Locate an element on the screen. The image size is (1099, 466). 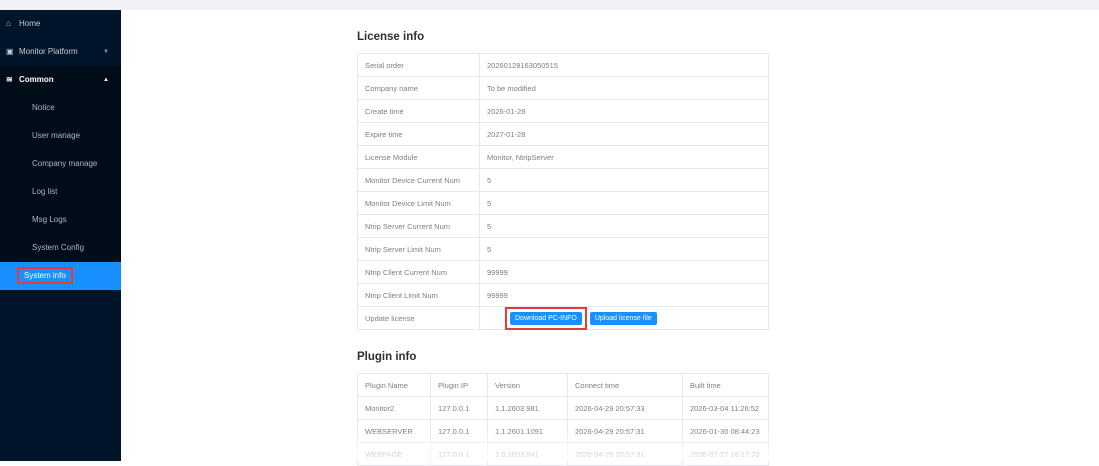
upload-license-button: Upload license file is located at coordinates (623, 318).